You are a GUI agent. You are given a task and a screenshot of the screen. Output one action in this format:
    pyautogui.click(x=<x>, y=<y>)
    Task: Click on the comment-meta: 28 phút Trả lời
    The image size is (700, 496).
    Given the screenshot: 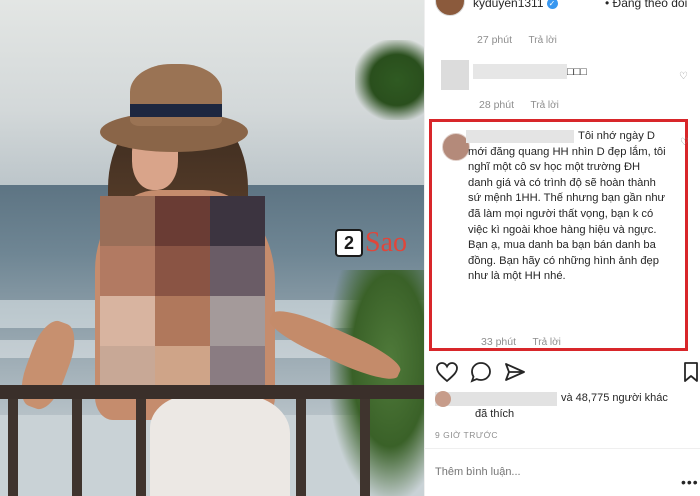 What is the action you would take?
    pyautogui.click(x=519, y=104)
    